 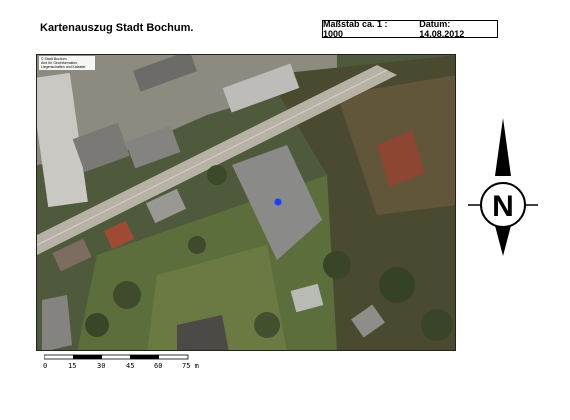 What do you see at coordinates (116, 357) in the screenshot?
I see `scale-bar` at bounding box center [116, 357].